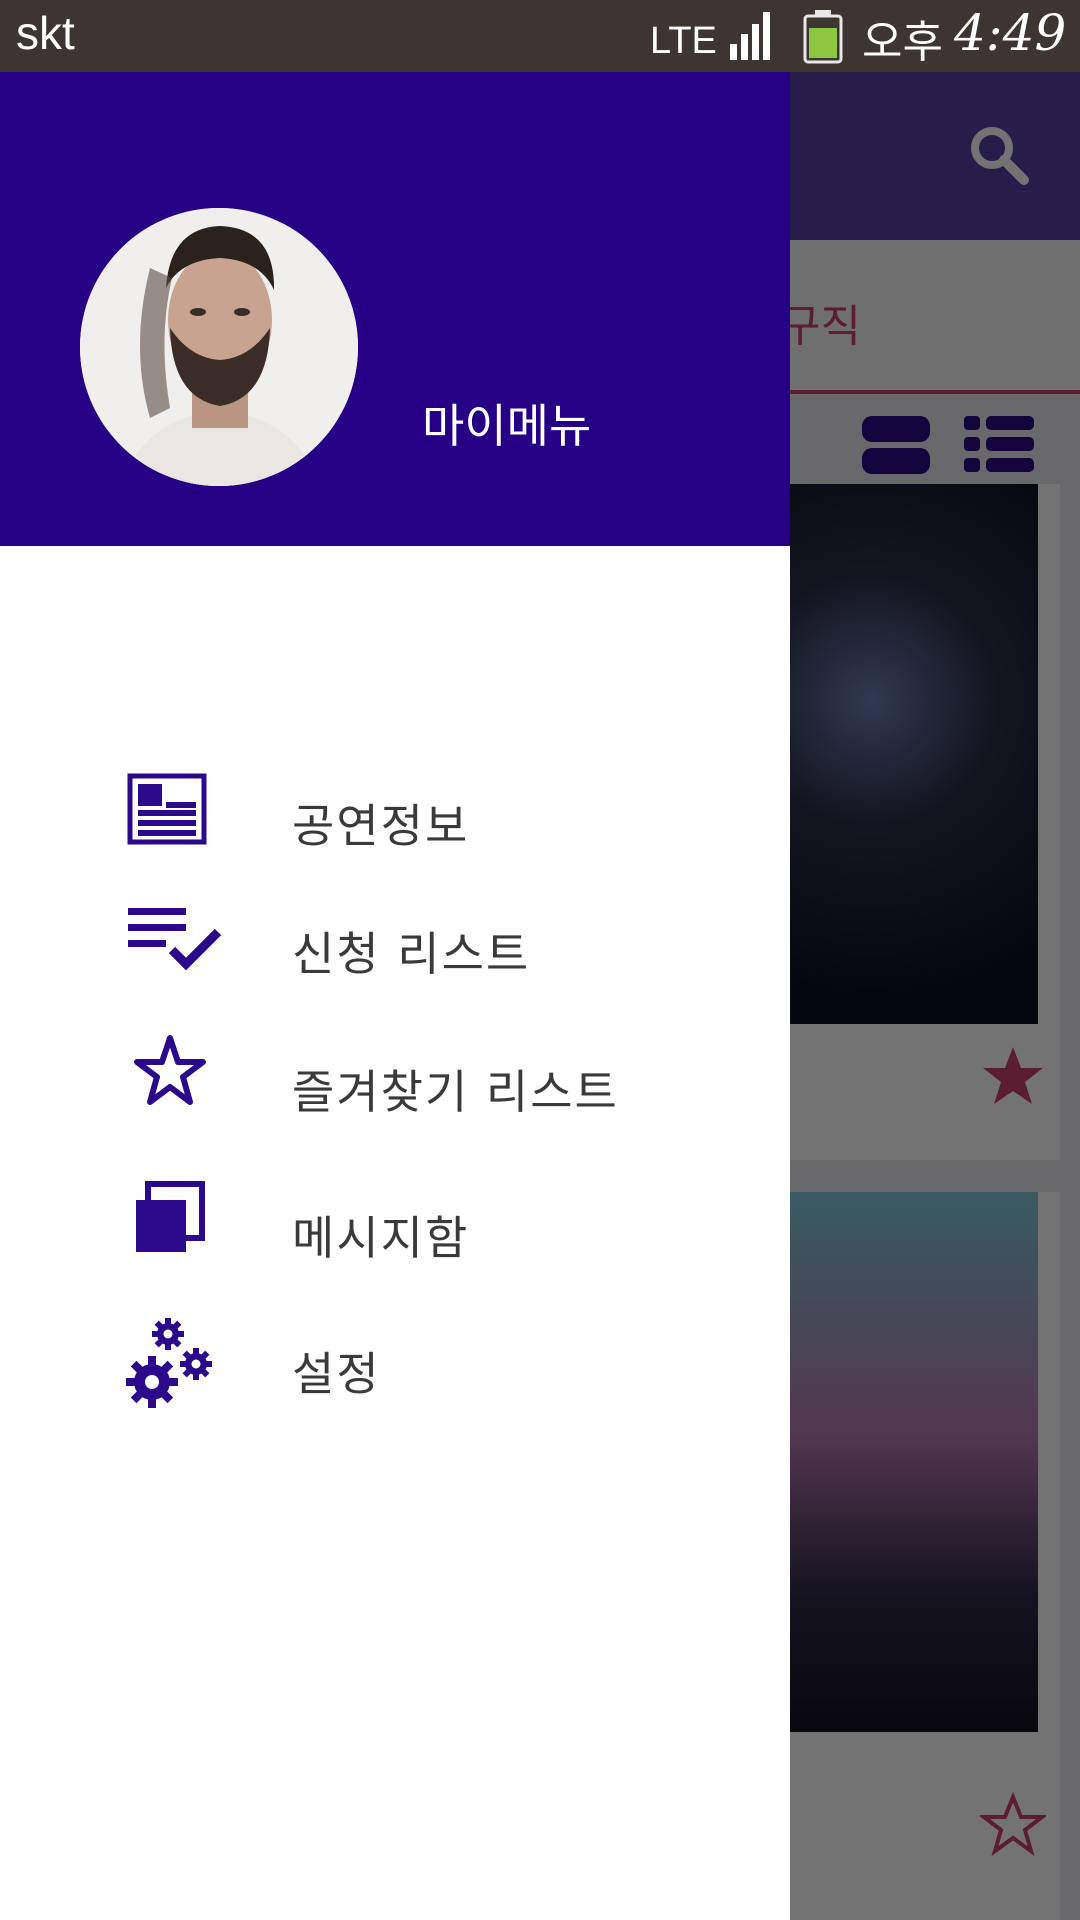  I want to click on ampm-label: 오후, so click(902, 42).